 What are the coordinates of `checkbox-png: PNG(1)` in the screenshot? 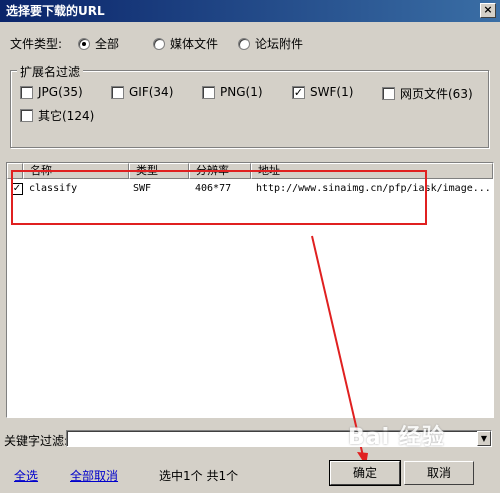 It's located at (232, 92).